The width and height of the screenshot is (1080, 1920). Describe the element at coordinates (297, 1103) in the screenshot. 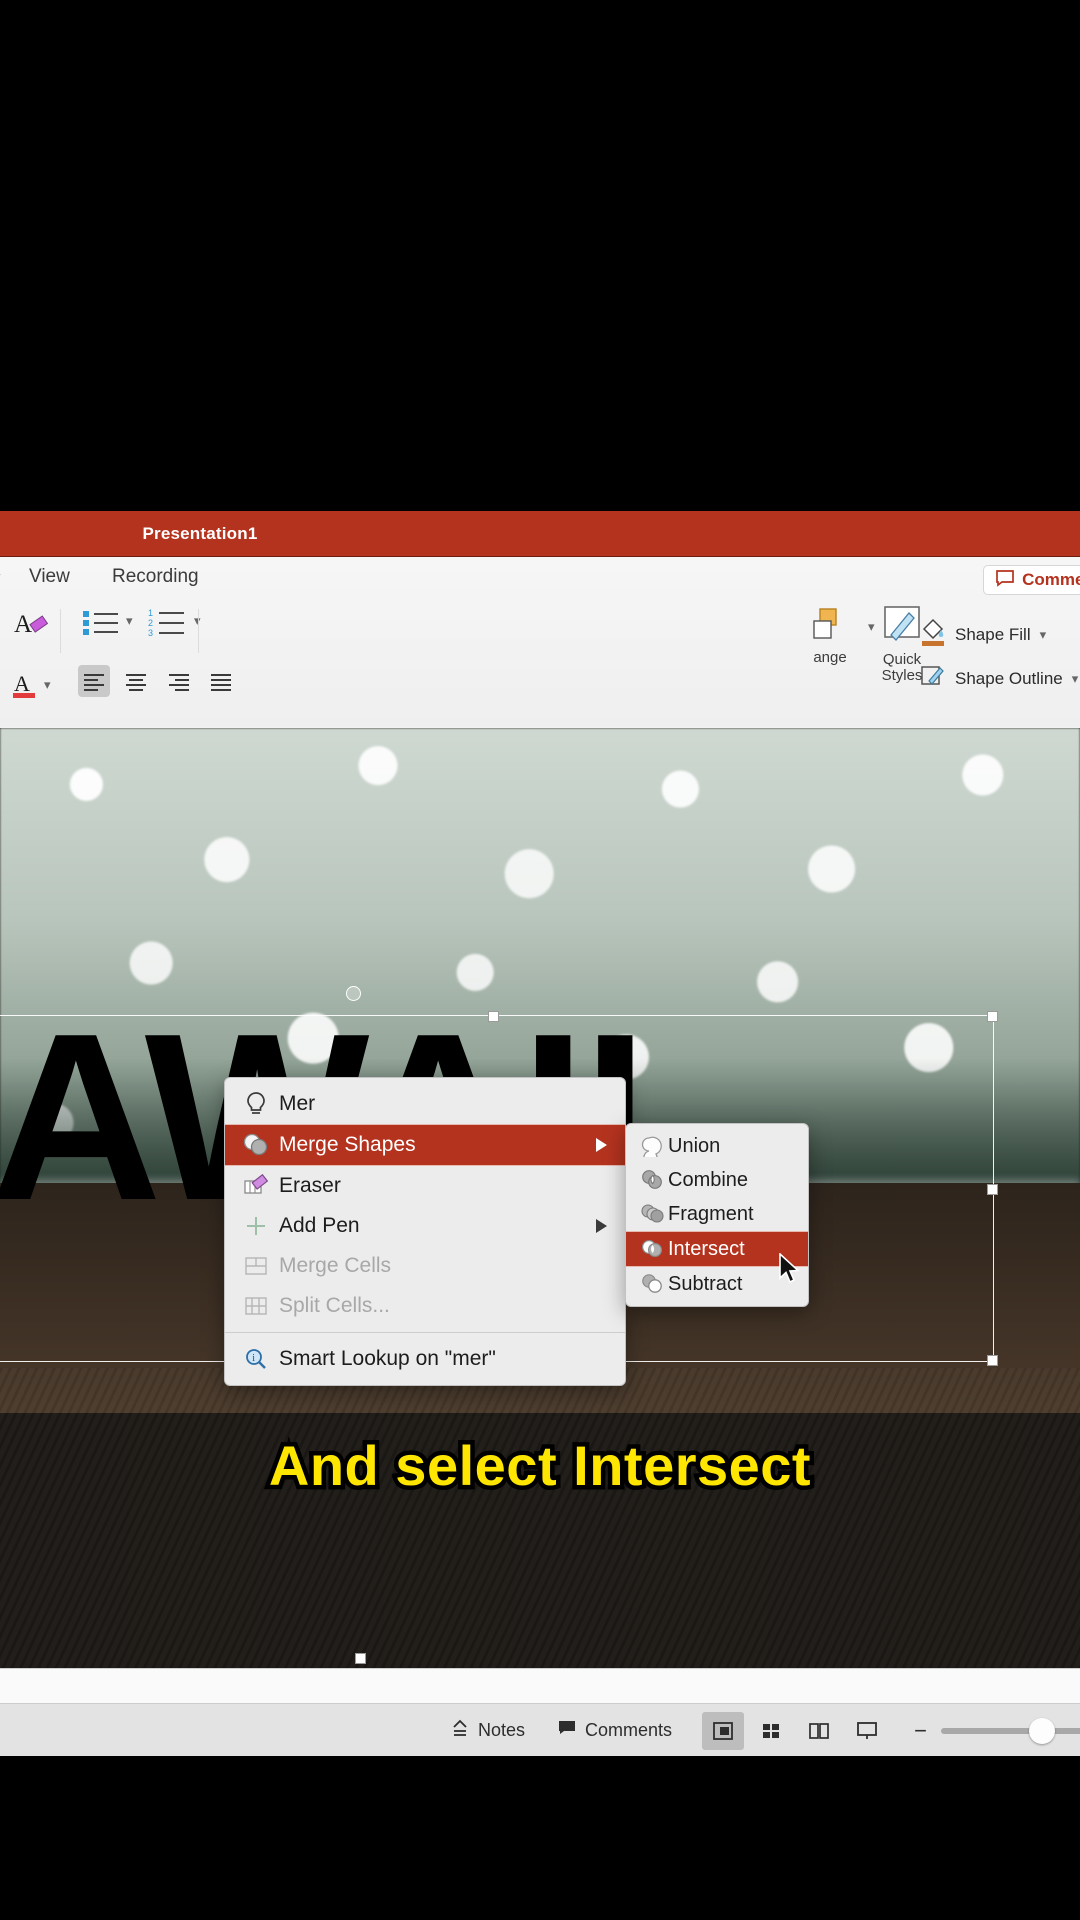

I see `menu-item-mer-label: Mer` at that location.